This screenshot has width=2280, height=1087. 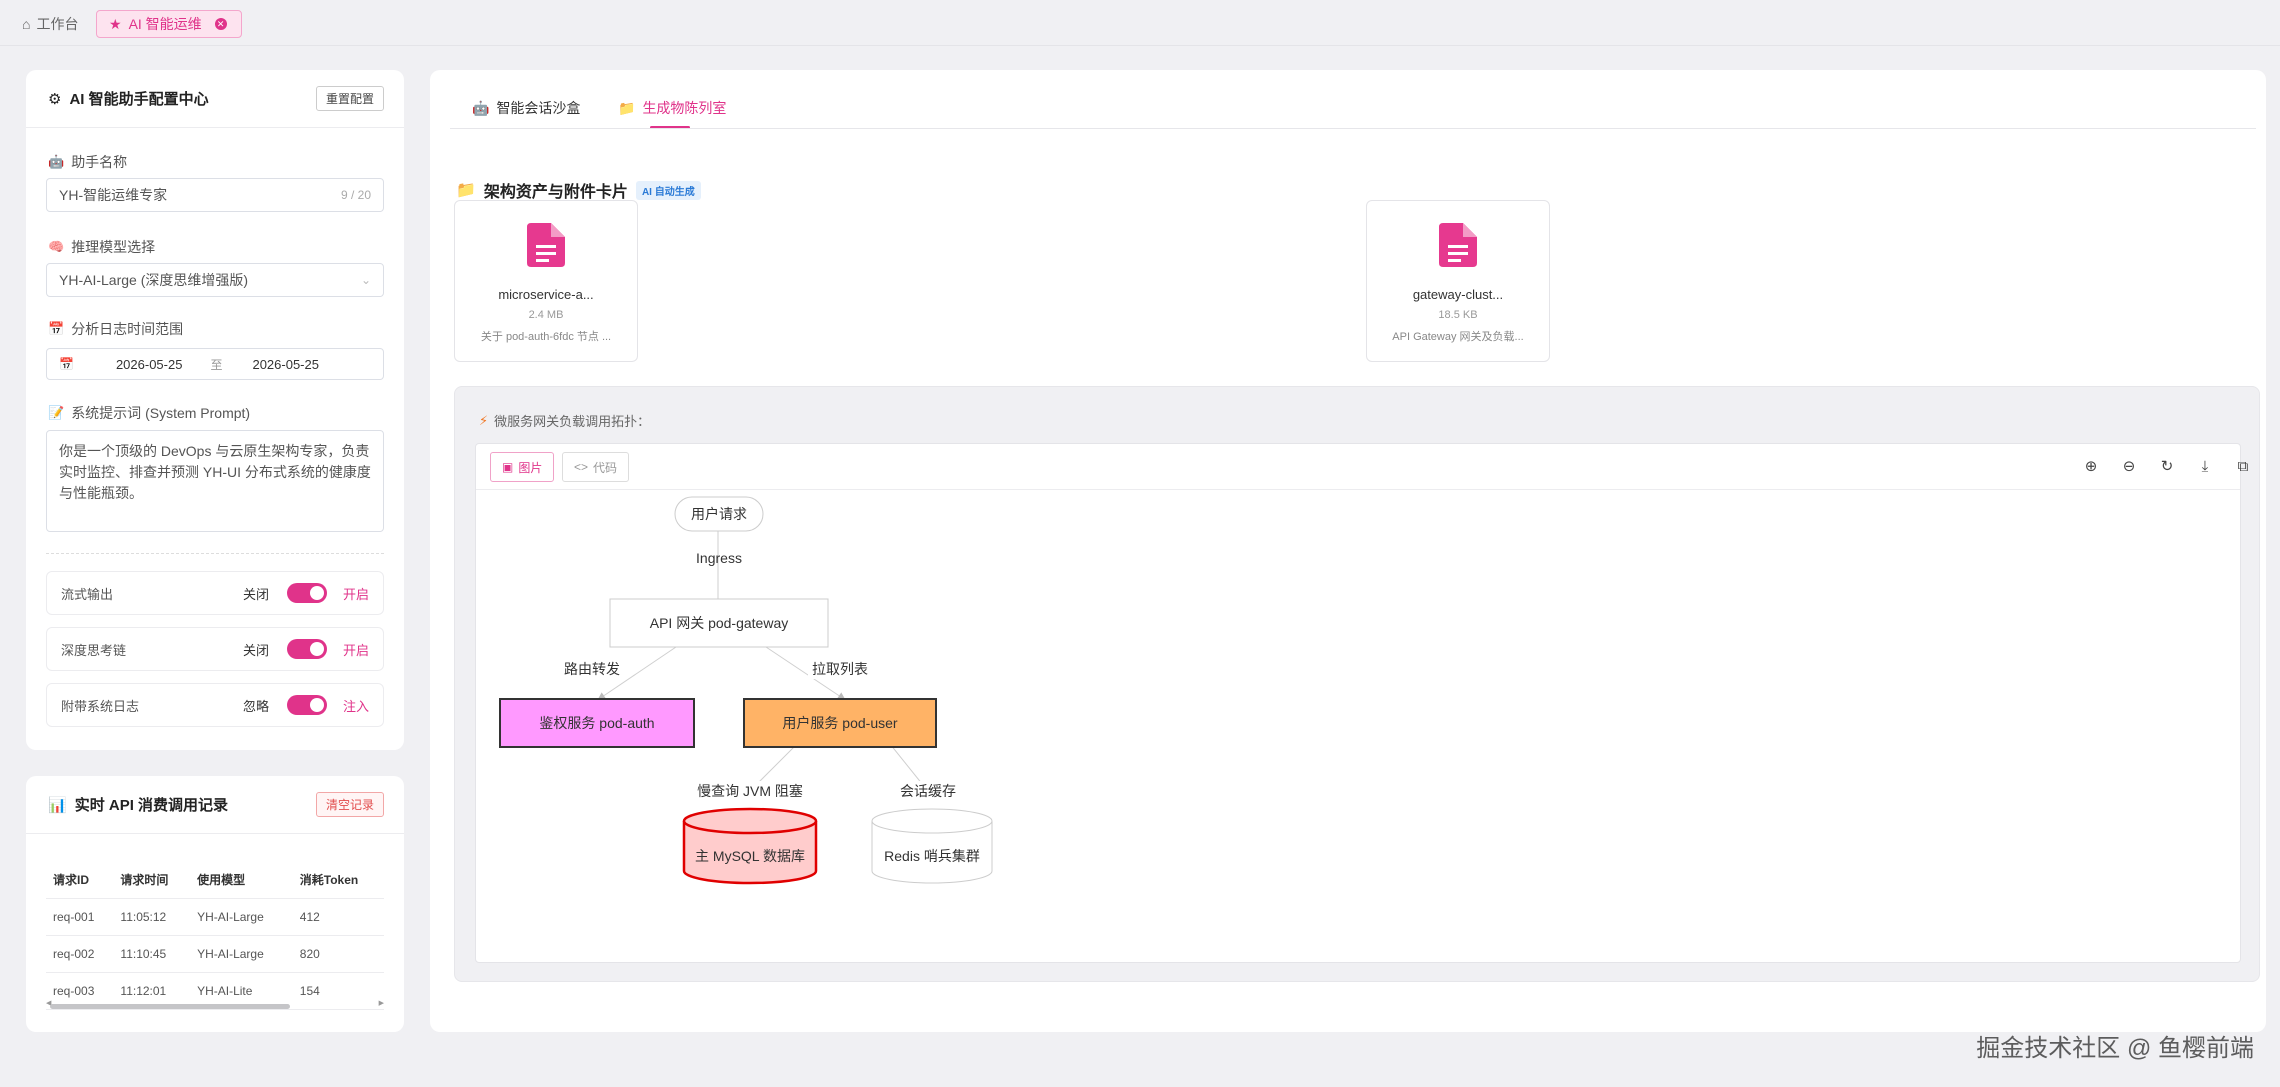 What do you see at coordinates (355, 195) in the screenshot?
I see `char-counter: 9 / 20` at bounding box center [355, 195].